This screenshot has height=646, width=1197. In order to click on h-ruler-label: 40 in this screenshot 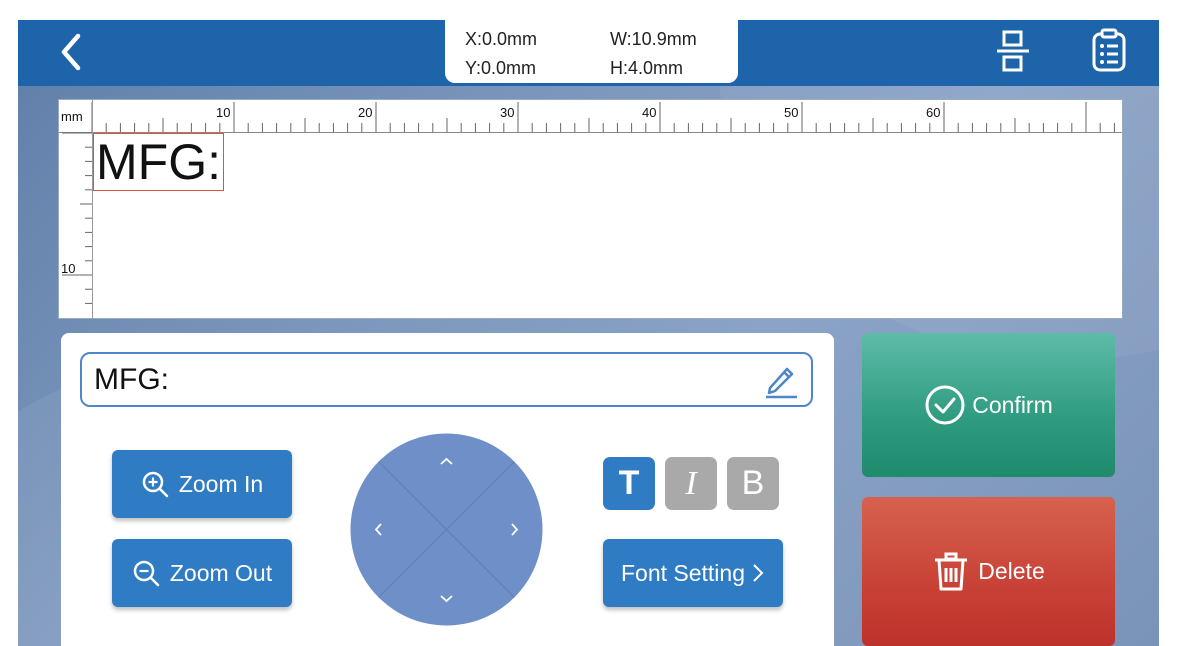, I will do `click(649, 112)`.